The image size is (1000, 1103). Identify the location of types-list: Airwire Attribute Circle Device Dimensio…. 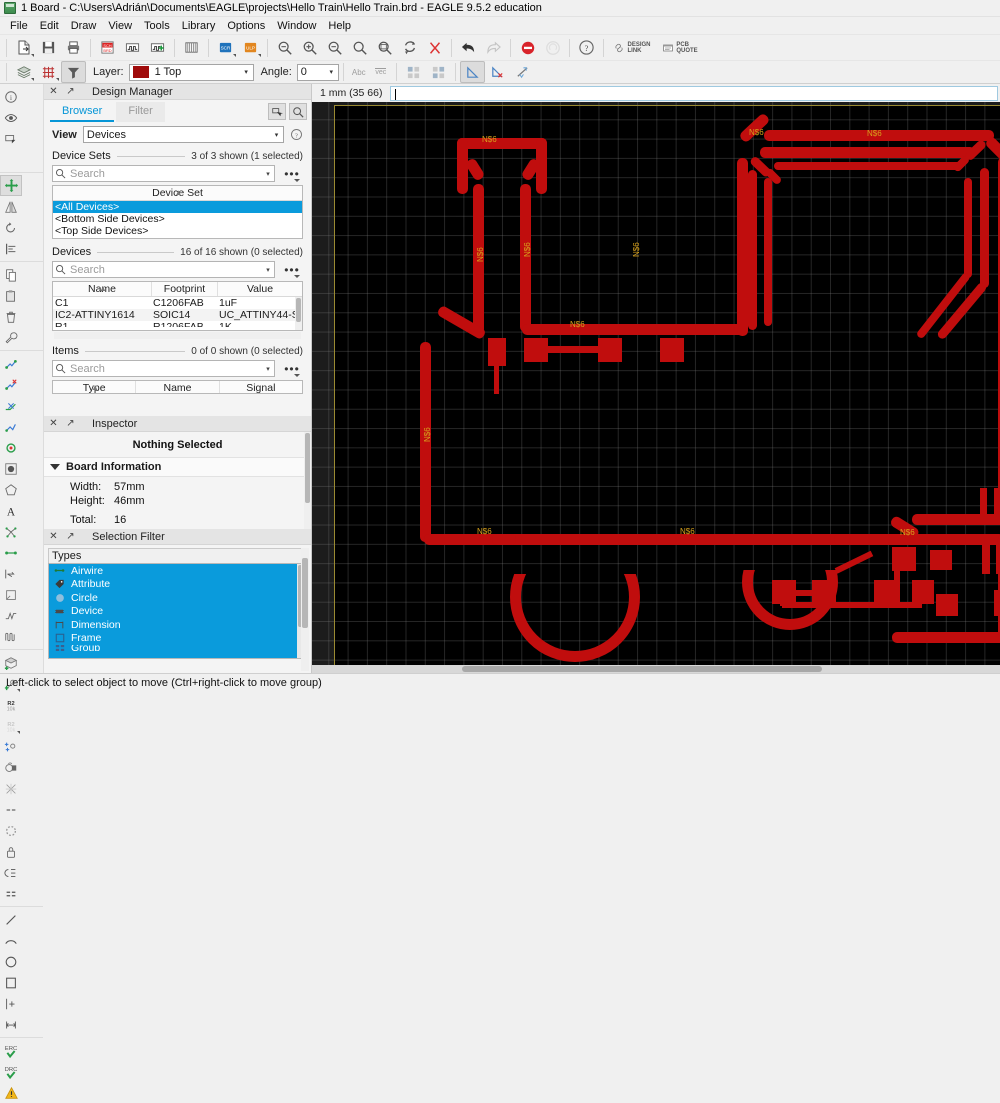
(177, 611).